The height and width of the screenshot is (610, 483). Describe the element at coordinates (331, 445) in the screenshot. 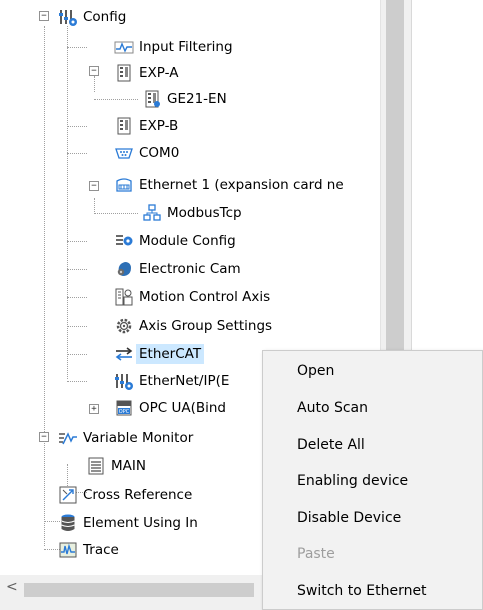

I see `menu-item-label: Delete All` at that location.